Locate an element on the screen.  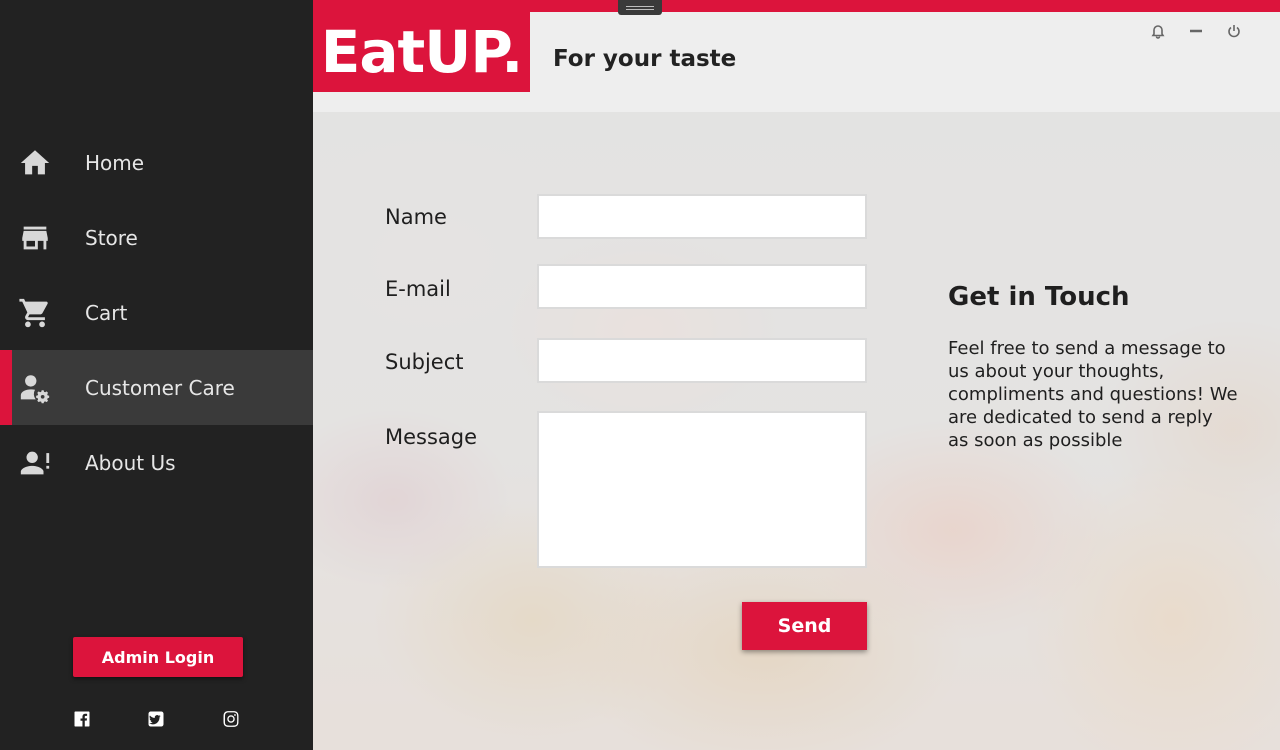
cart-icon is located at coordinates (35, 313).